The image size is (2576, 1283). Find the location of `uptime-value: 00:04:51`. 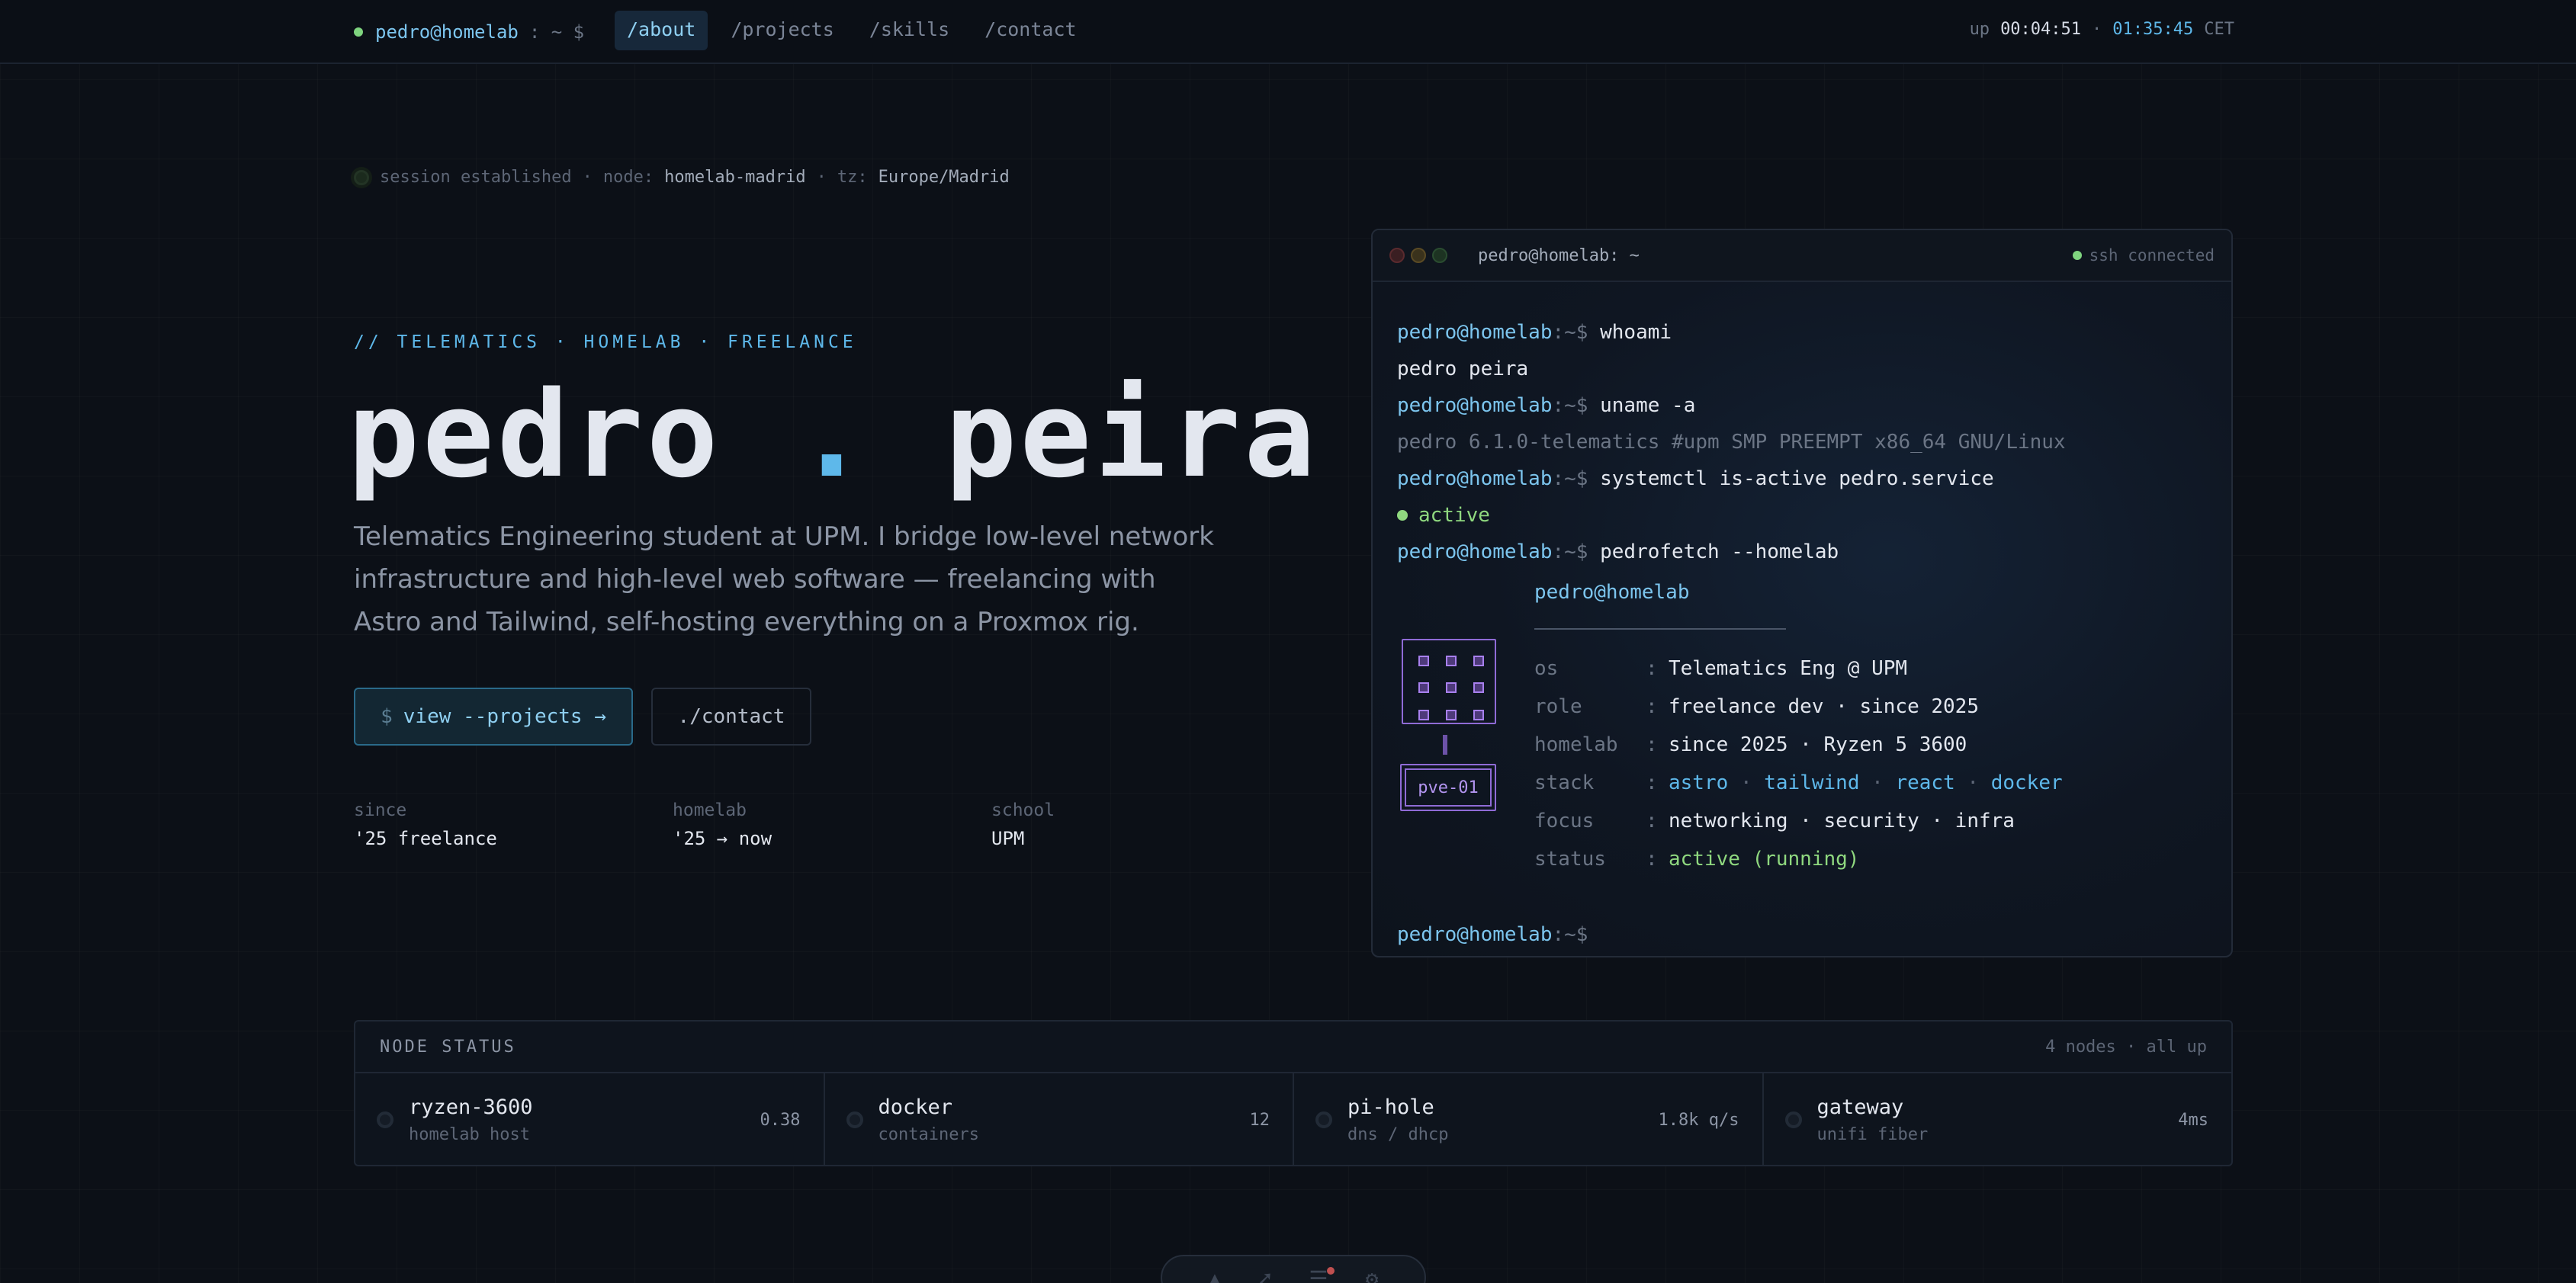

uptime-value: 00:04:51 is located at coordinates (2041, 30).